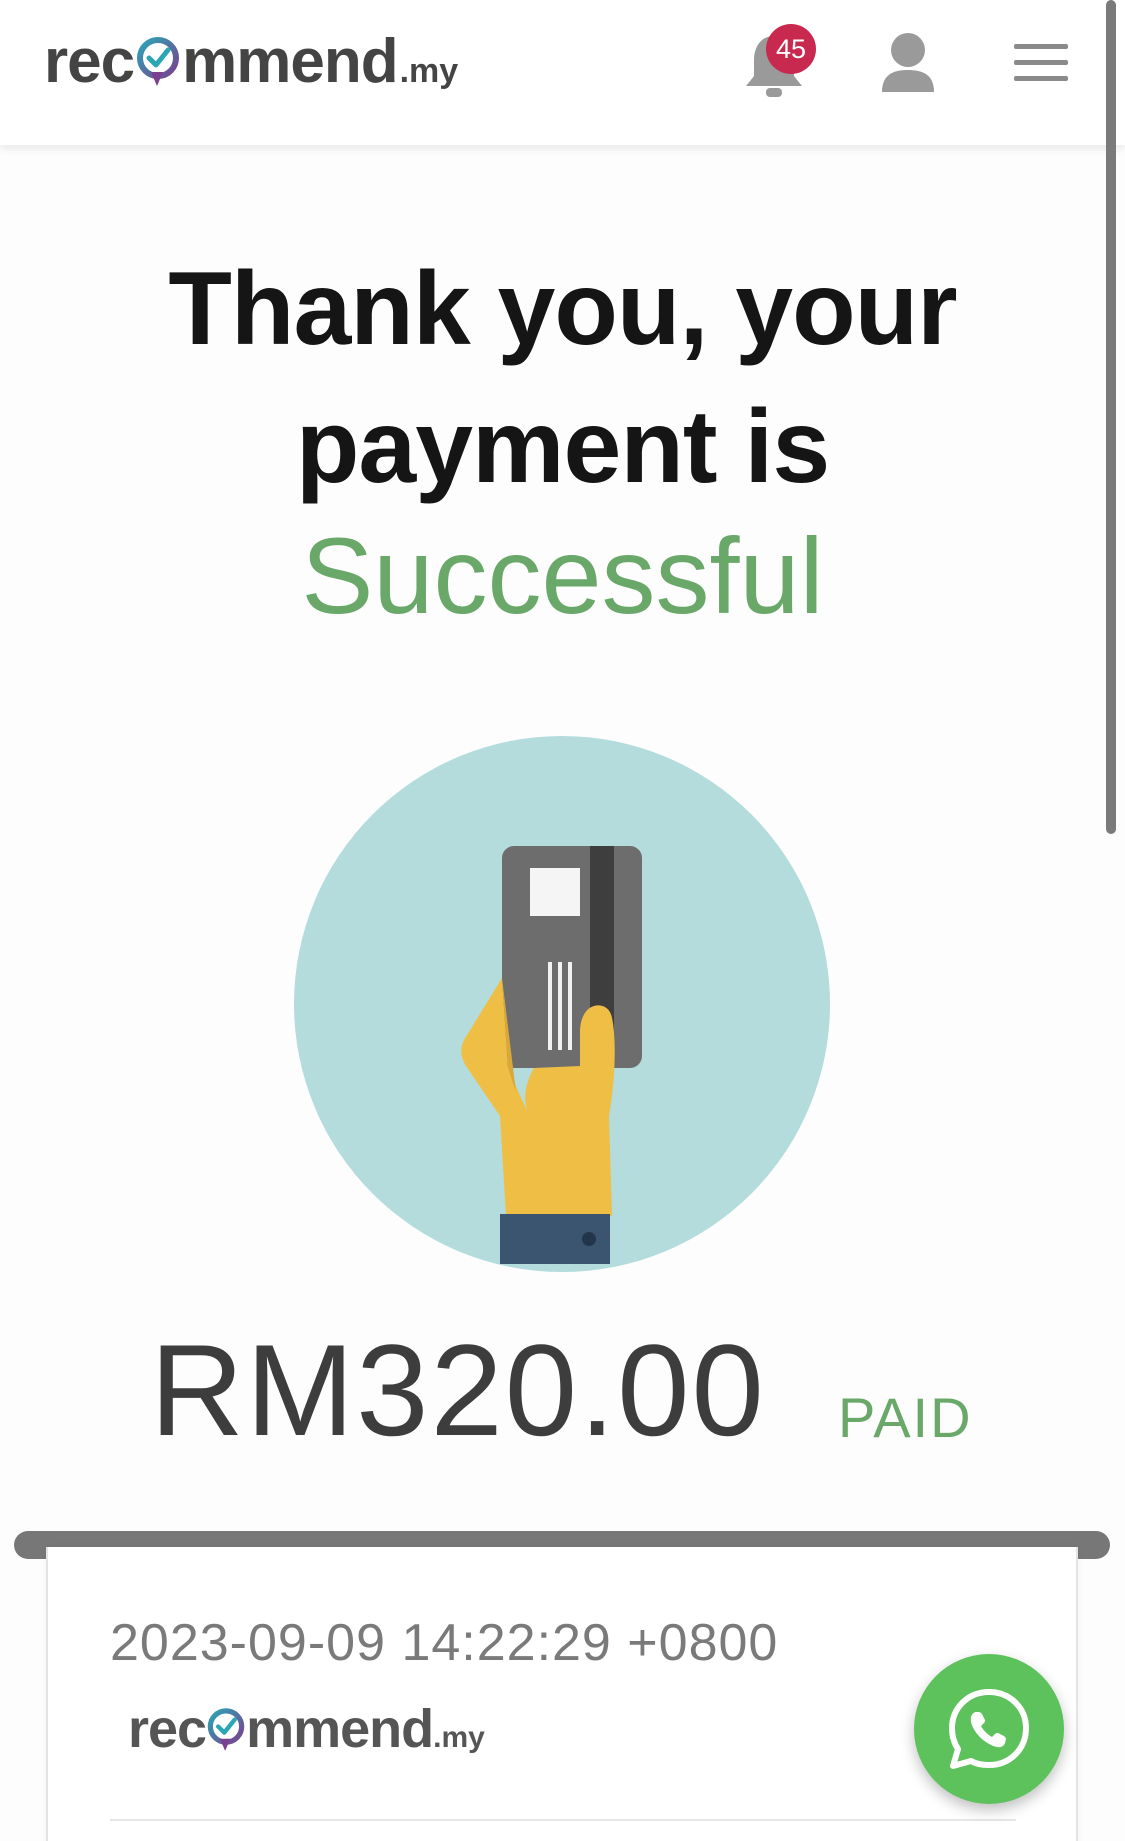 The height and width of the screenshot is (1841, 1125). What do you see at coordinates (458, 1390) in the screenshot?
I see `payment-amount: RM320.00` at bounding box center [458, 1390].